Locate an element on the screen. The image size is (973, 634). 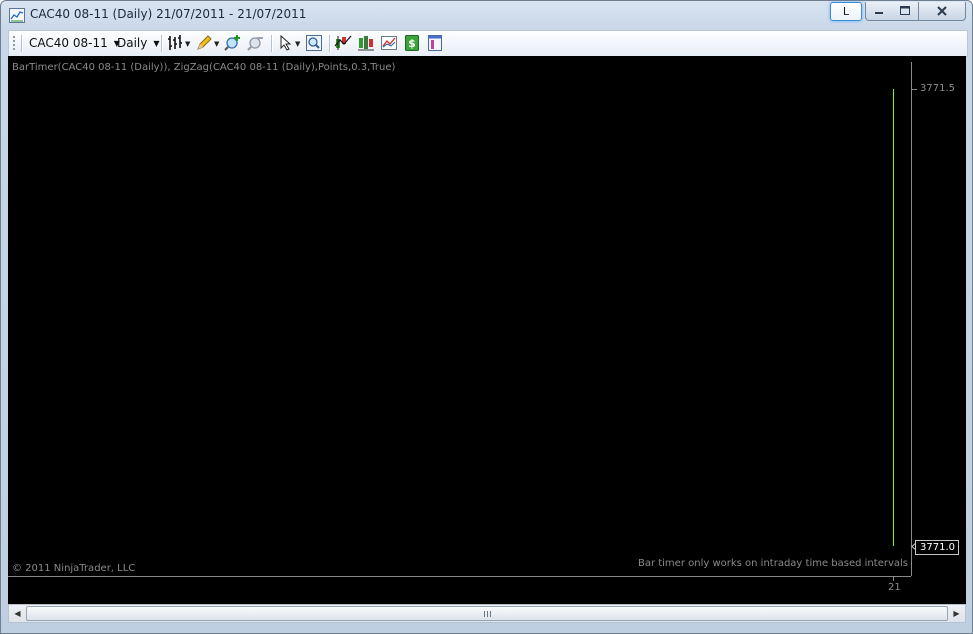
grip-icon is located at coordinates (487, 614).